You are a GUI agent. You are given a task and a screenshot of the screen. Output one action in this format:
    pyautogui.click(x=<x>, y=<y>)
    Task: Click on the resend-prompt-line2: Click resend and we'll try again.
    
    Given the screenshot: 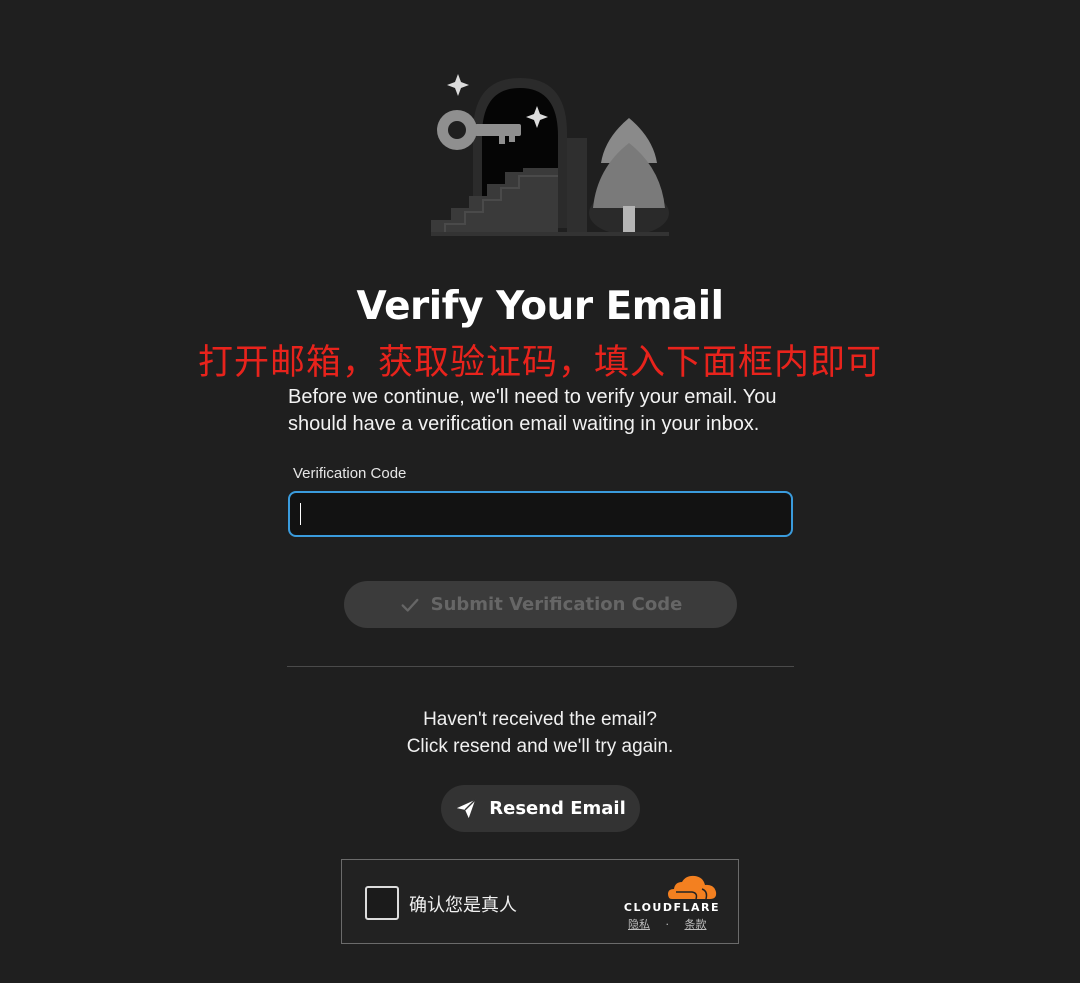 What is the action you would take?
    pyautogui.click(x=540, y=746)
    